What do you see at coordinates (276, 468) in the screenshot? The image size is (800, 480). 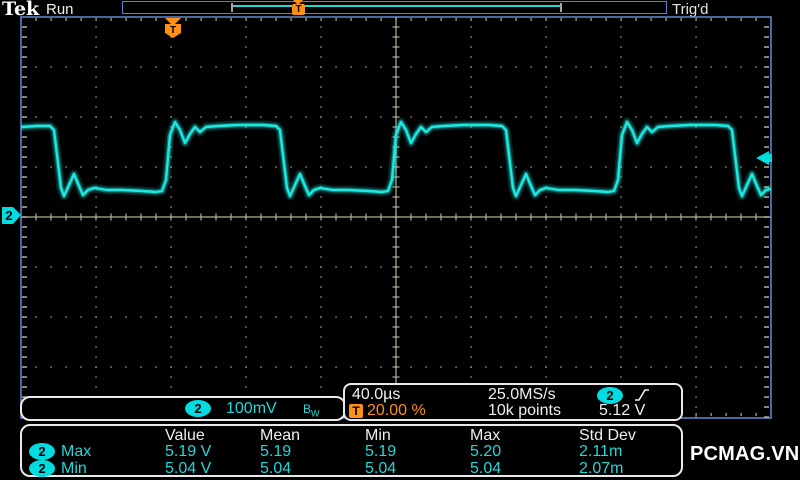 I see `measurement-mean: 5.04` at bounding box center [276, 468].